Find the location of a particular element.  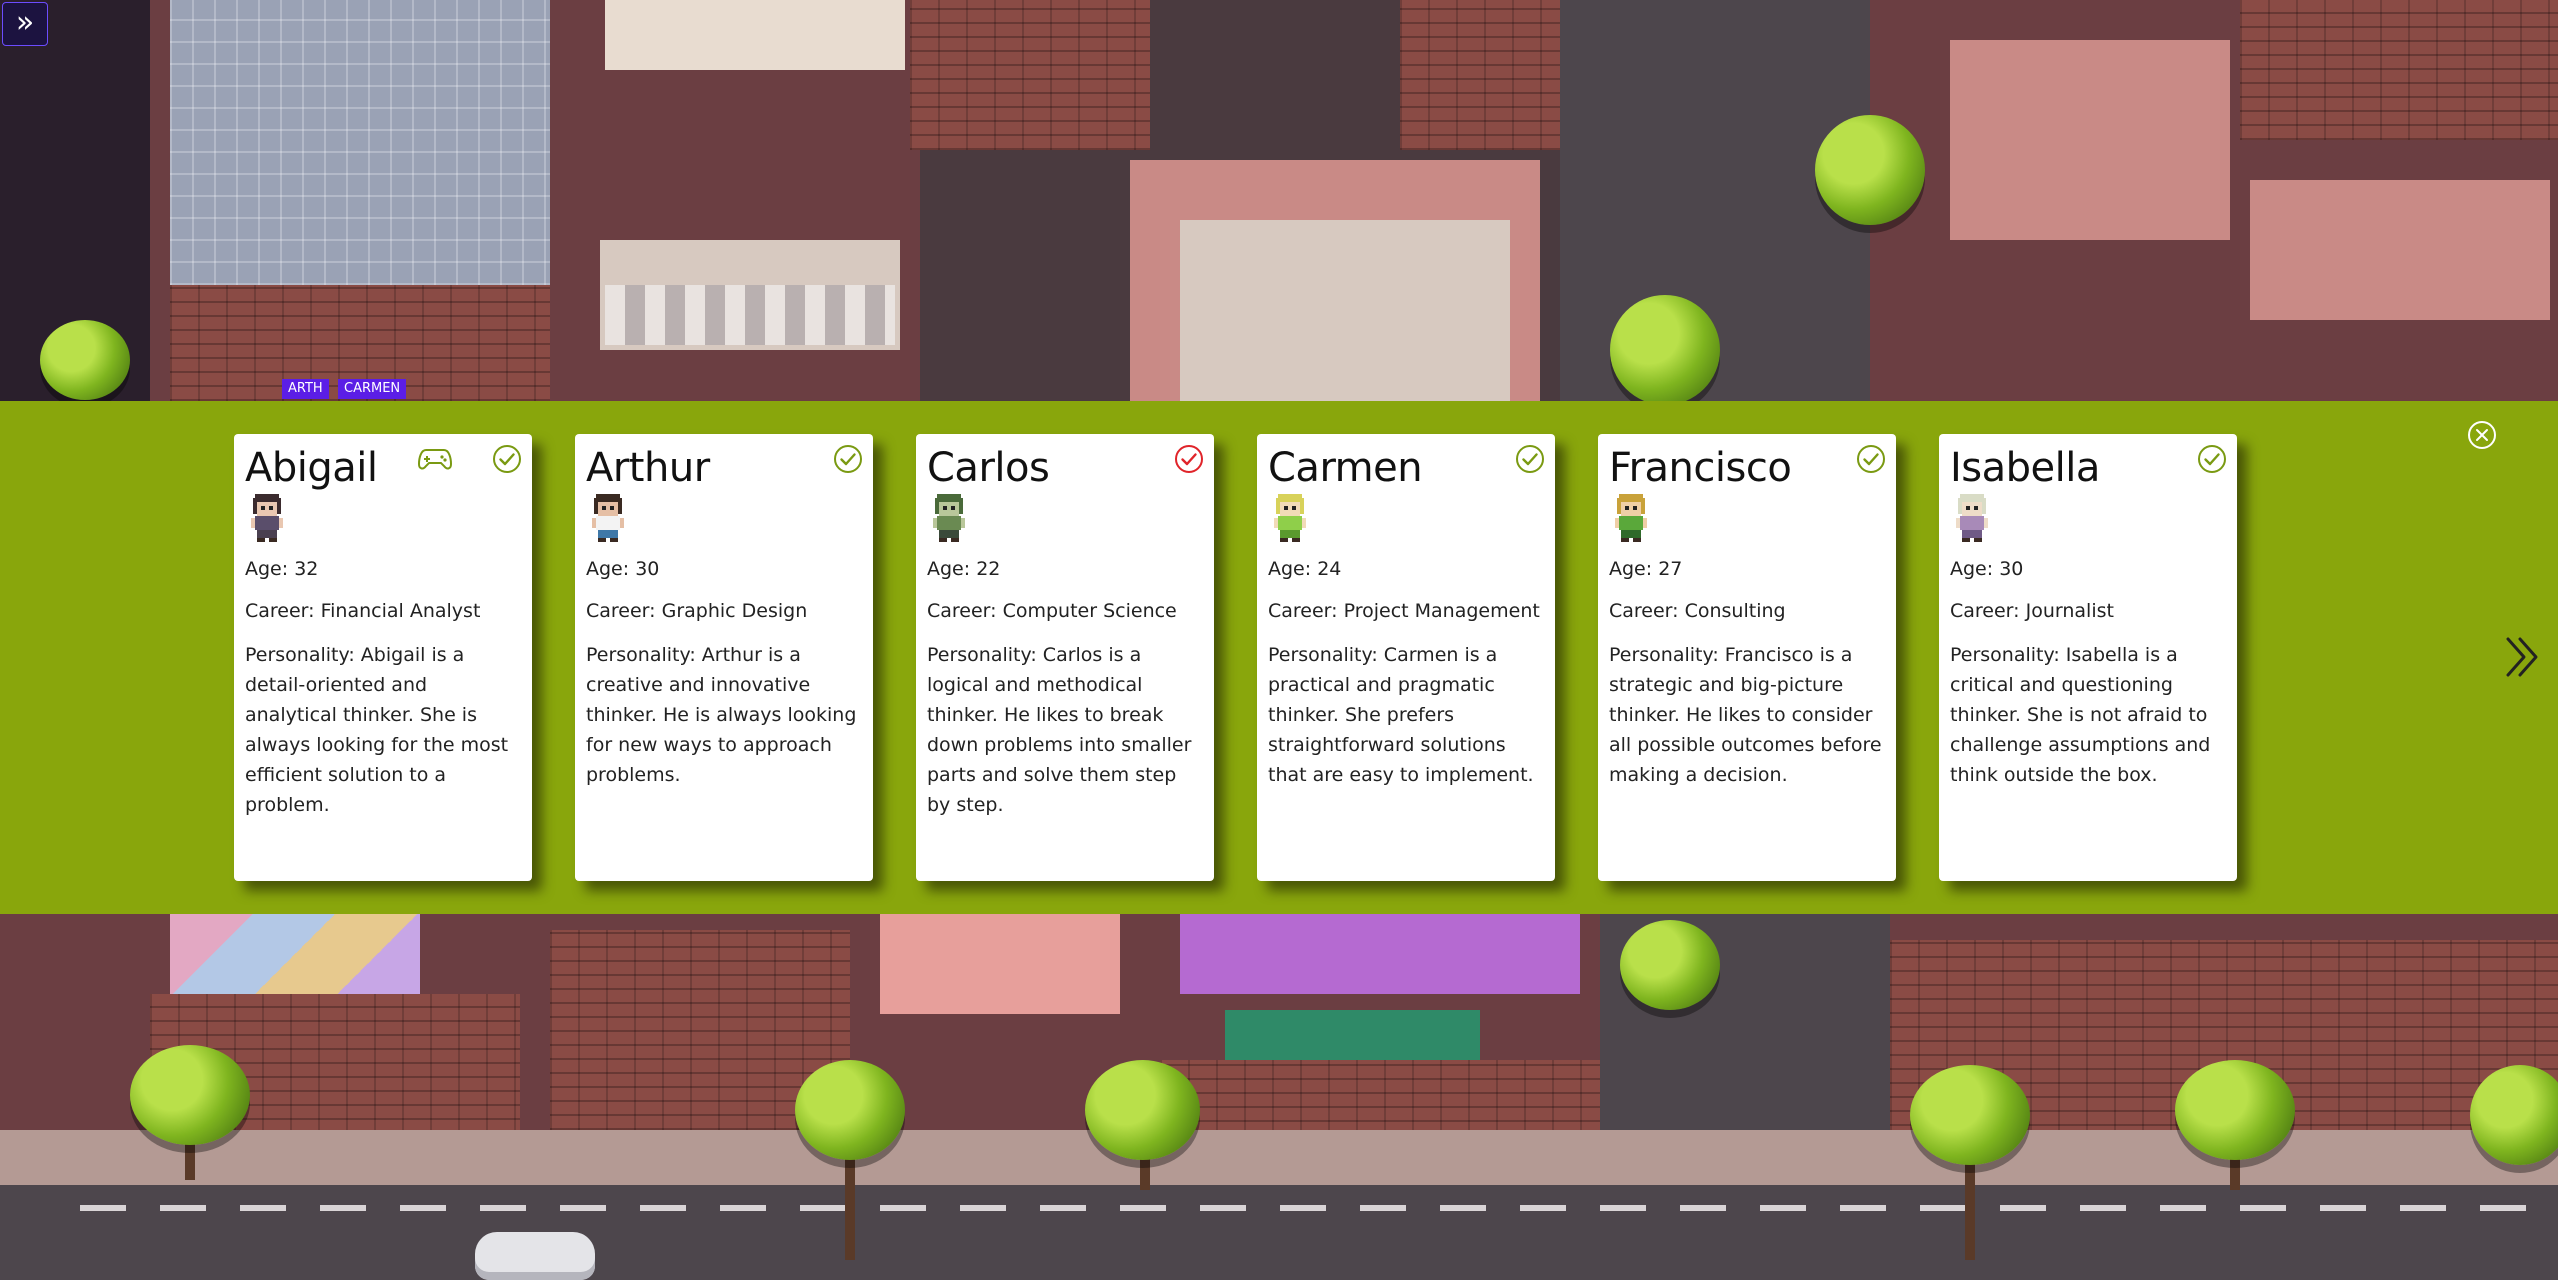

character-career: Career: Journalist is located at coordinates (2032, 611).